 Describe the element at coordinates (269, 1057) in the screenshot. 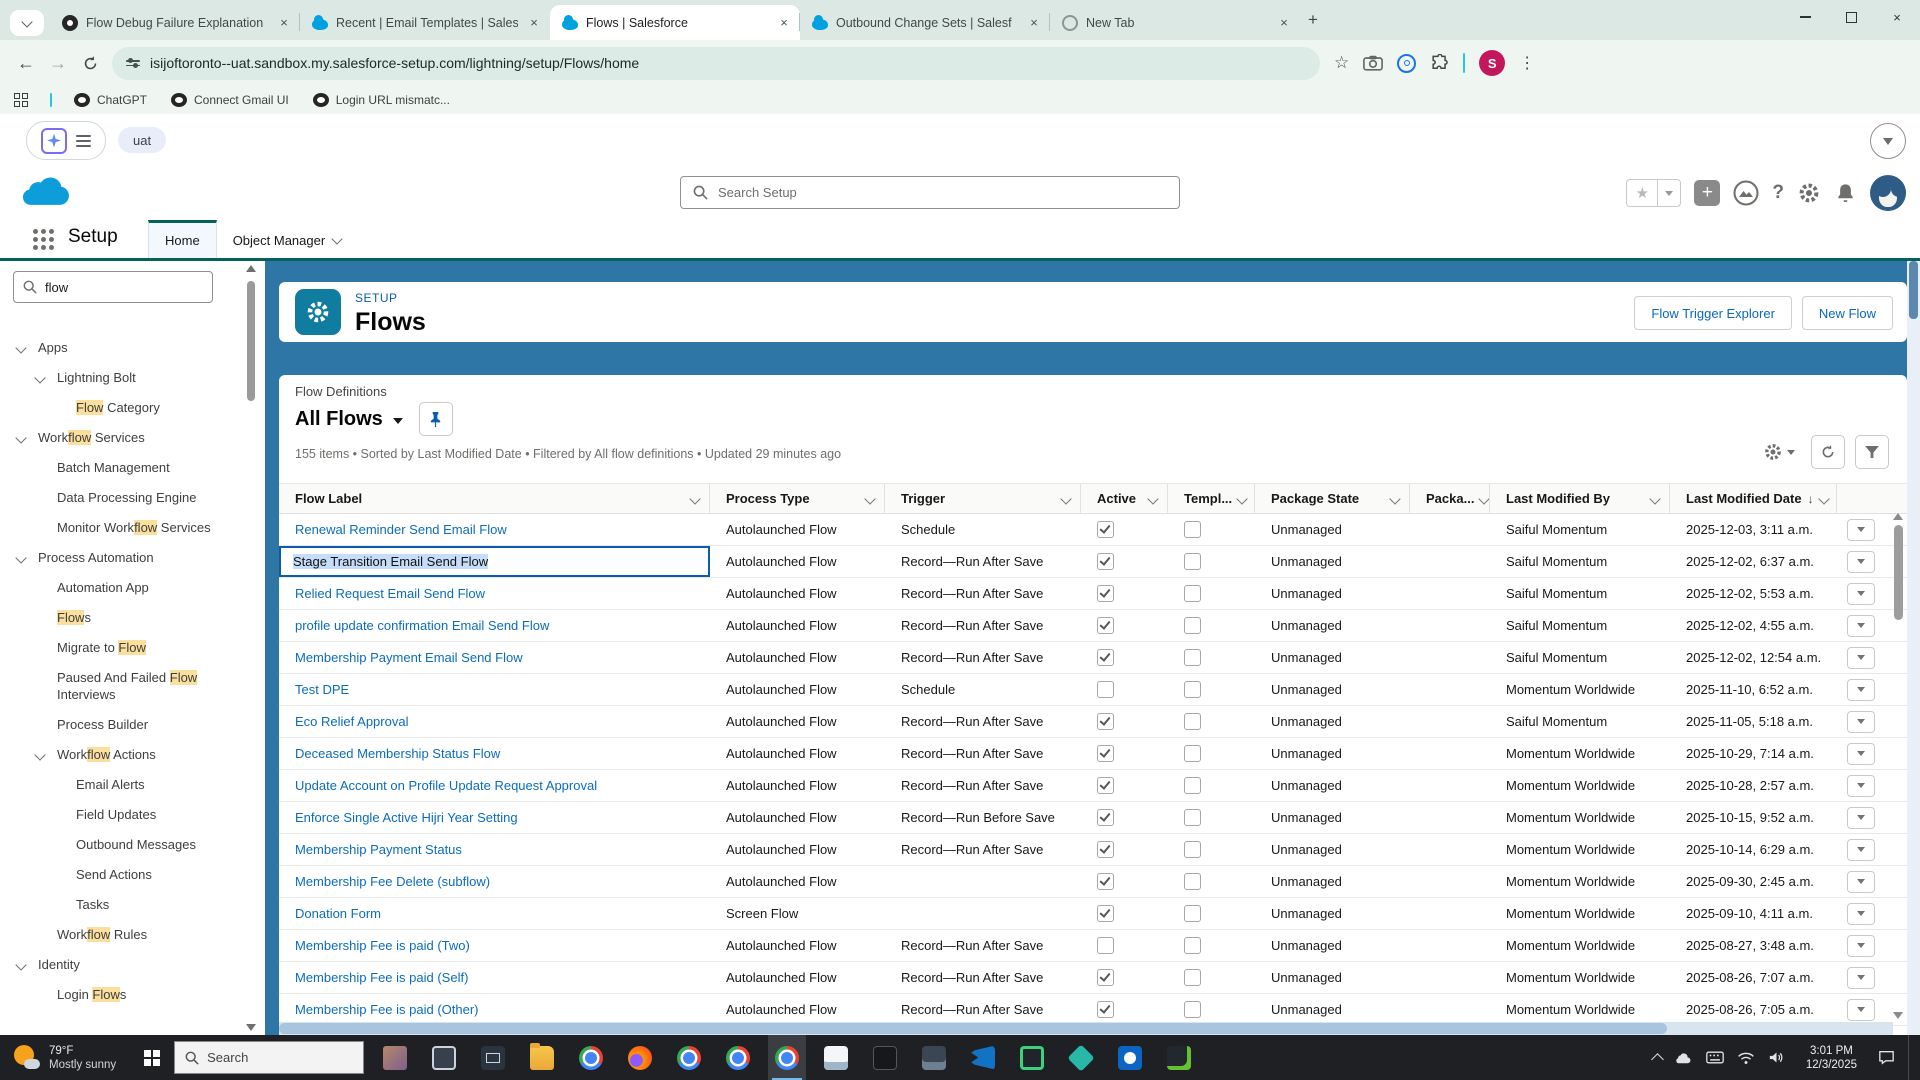

I see `taskbar-search-box: Search` at that location.